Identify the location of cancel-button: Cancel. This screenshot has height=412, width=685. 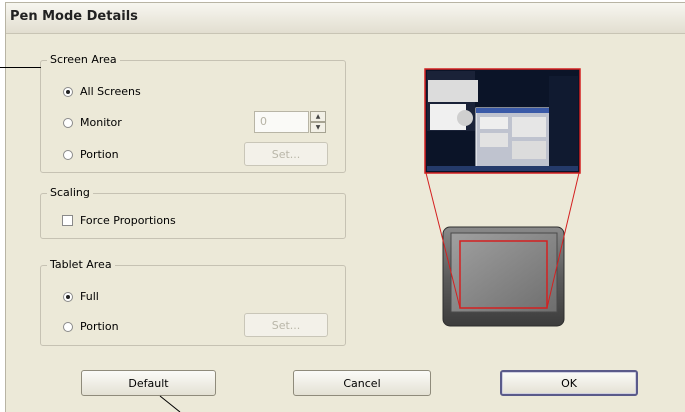
(362, 383).